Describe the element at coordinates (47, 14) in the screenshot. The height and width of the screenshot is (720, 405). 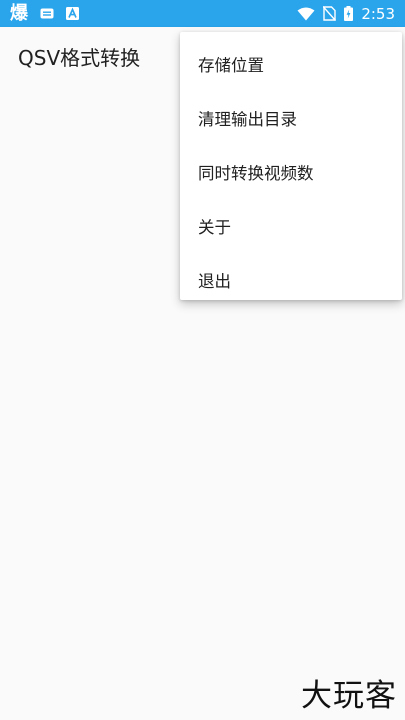
I see `message-notification-icon` at that location.